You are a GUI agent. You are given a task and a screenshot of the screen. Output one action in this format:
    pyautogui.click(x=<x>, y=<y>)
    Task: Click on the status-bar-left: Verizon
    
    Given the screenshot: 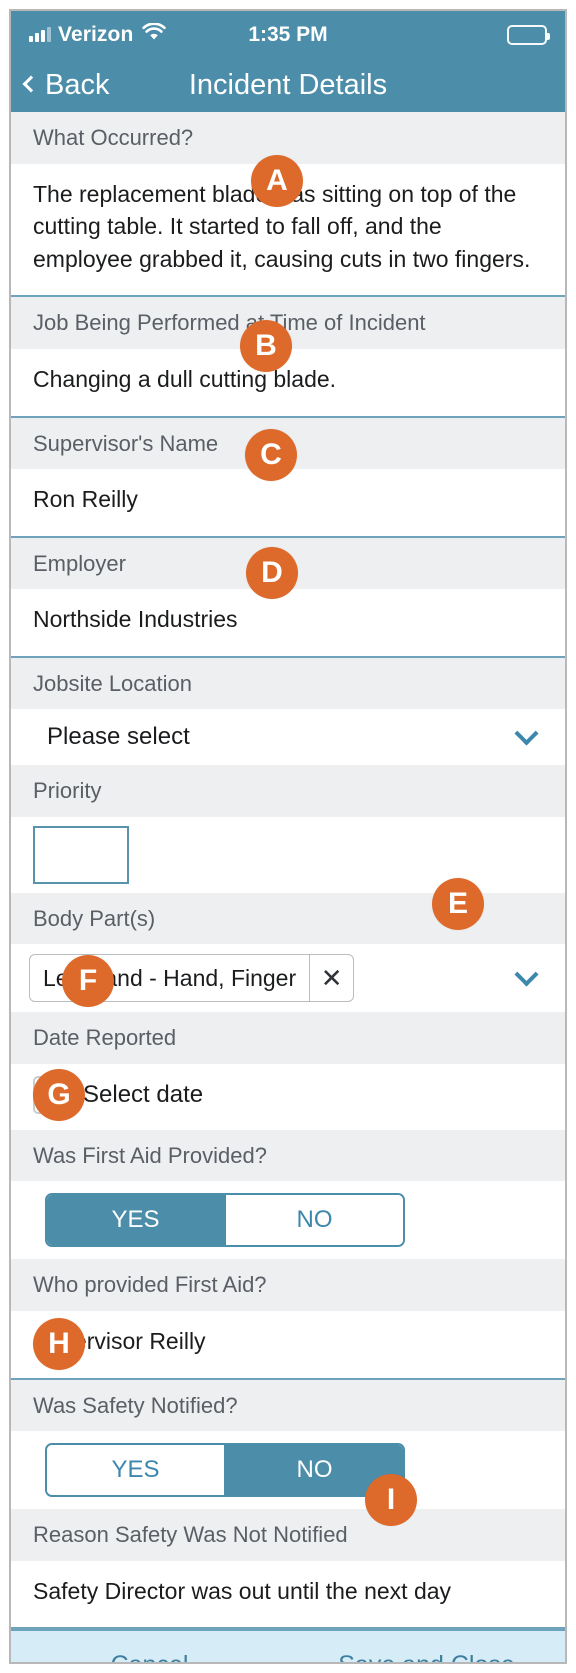 What is the action you would take?
    pyautogui.click(x=98, y=34)
    